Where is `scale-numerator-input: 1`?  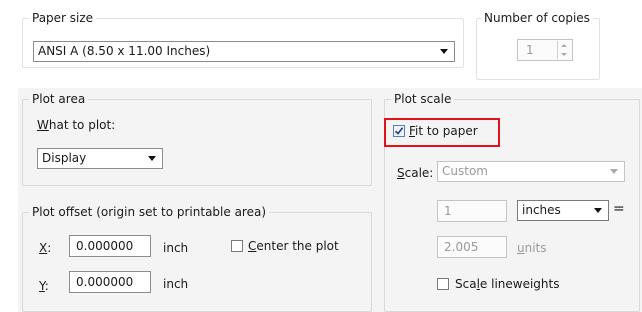
scale-numerator-input: 1 is located at coordinates (472, 211).